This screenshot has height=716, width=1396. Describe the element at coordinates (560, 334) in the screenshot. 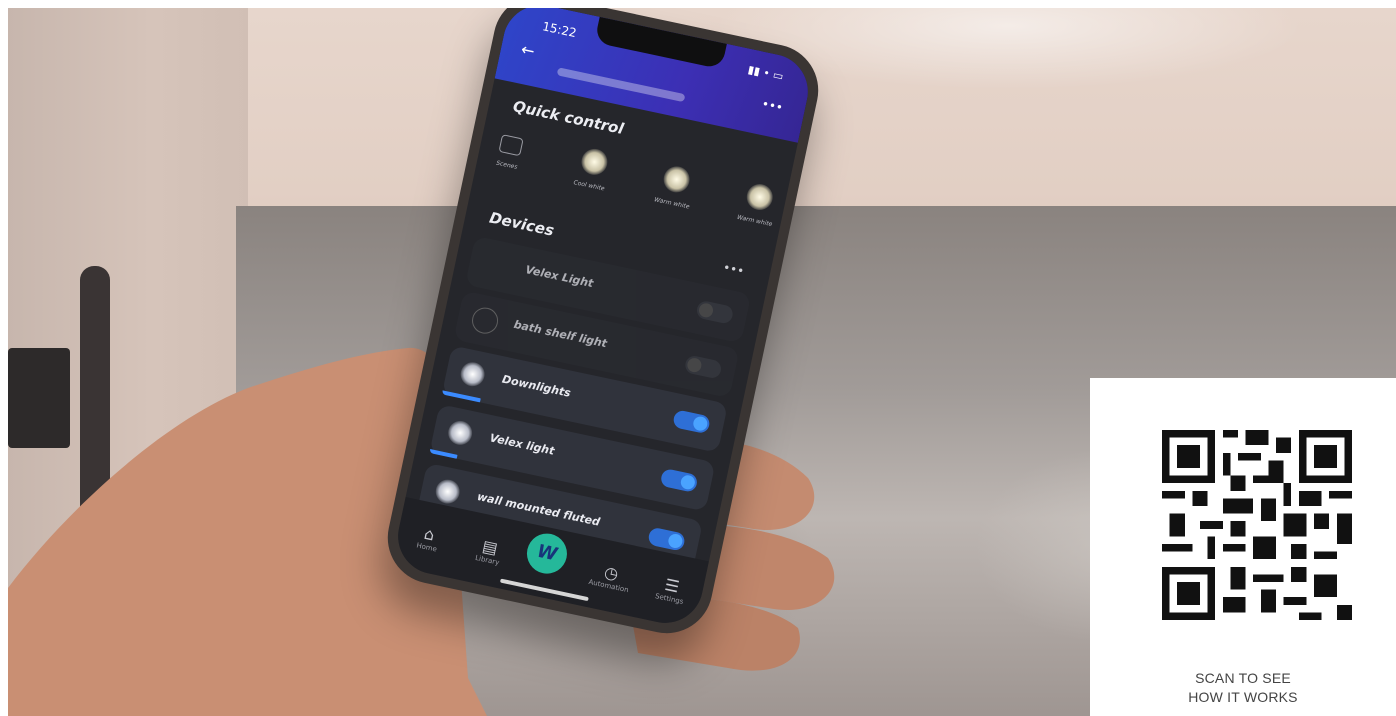

I see `device-name: bath shelf light` at that location.